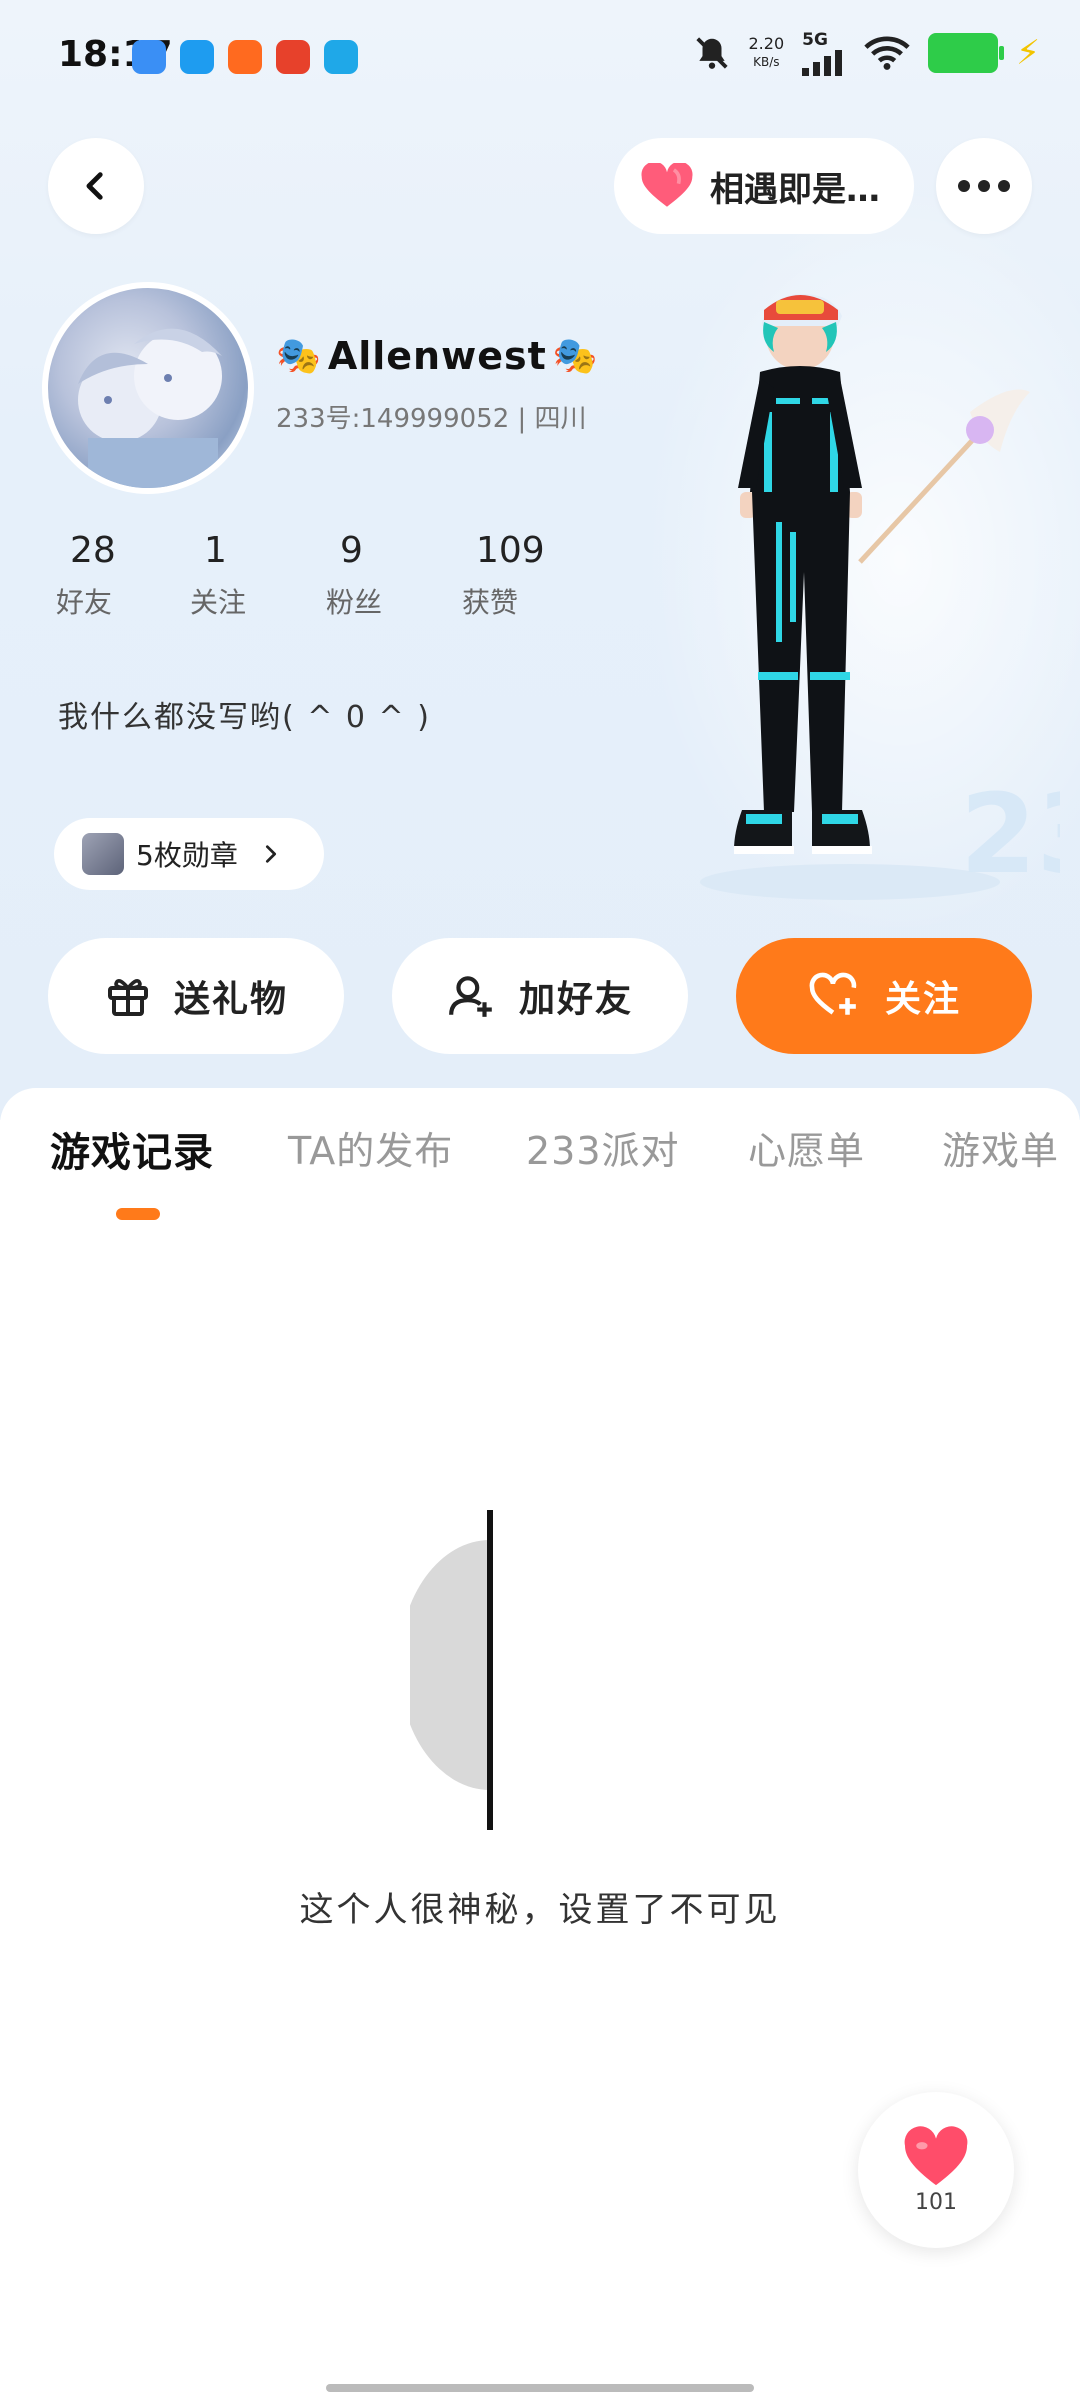 The width and height of the screenshot is (1080, 2400). I want to click on profile-tabs: 游戏记录 TA的发布 233派对 心愿单 游戏单, so click(540, 1160).